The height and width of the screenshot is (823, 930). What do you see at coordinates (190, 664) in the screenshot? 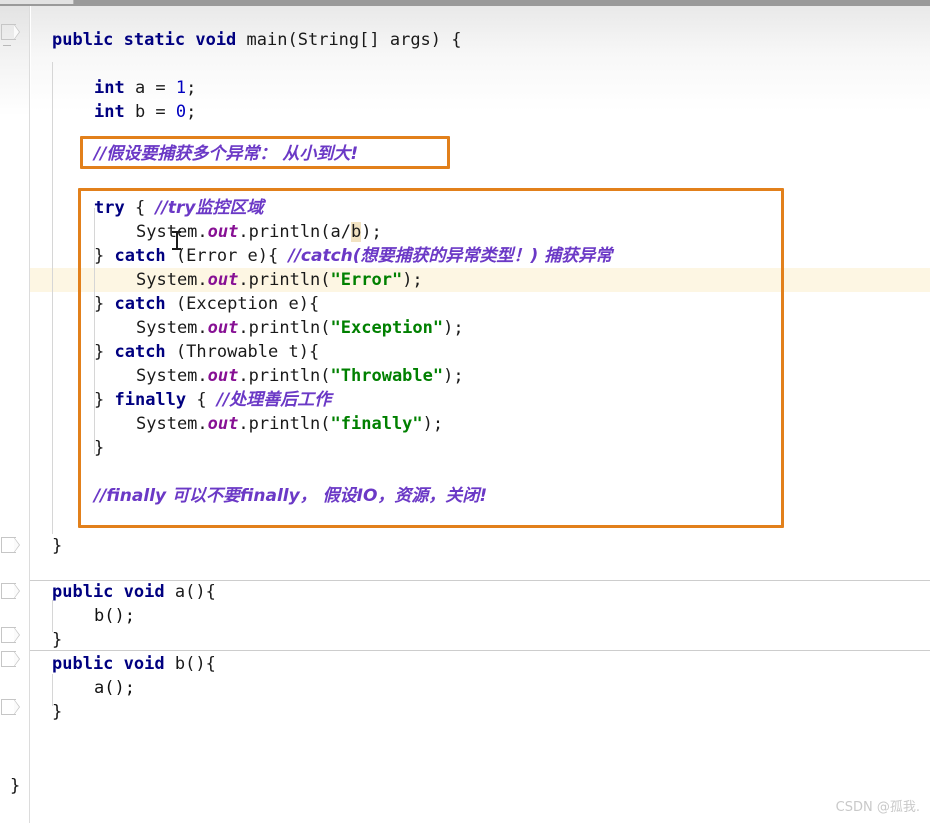
I see `method-b-signature: b(){` at bounding box center [190, 664].